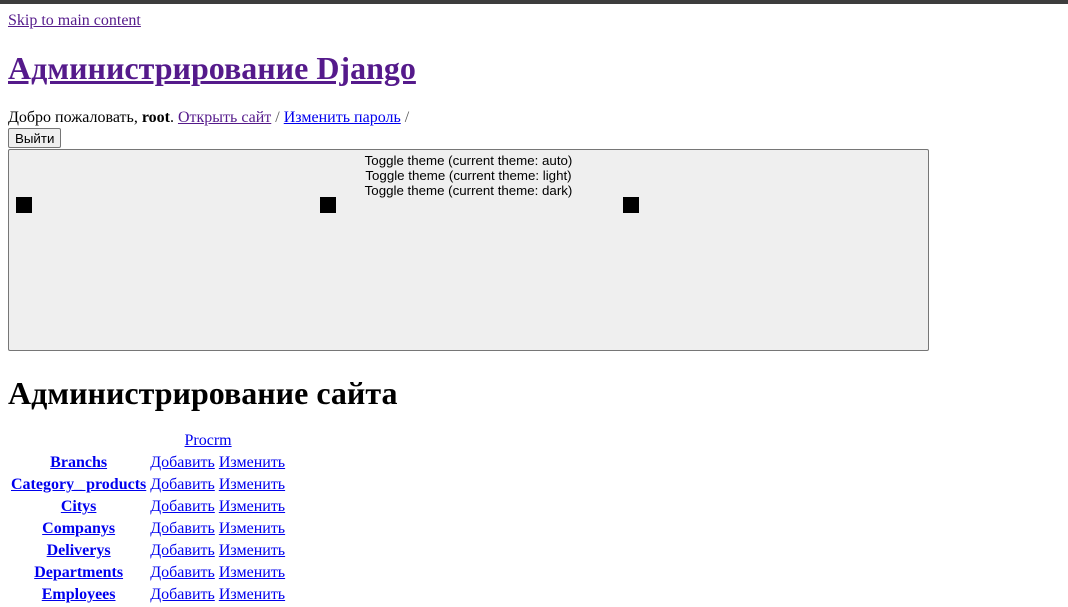  What do you see at coordinates (148, 507) in the screenshot?
I see `table-row: Citys Добавить Изменить` at bounding box center [148, 507].